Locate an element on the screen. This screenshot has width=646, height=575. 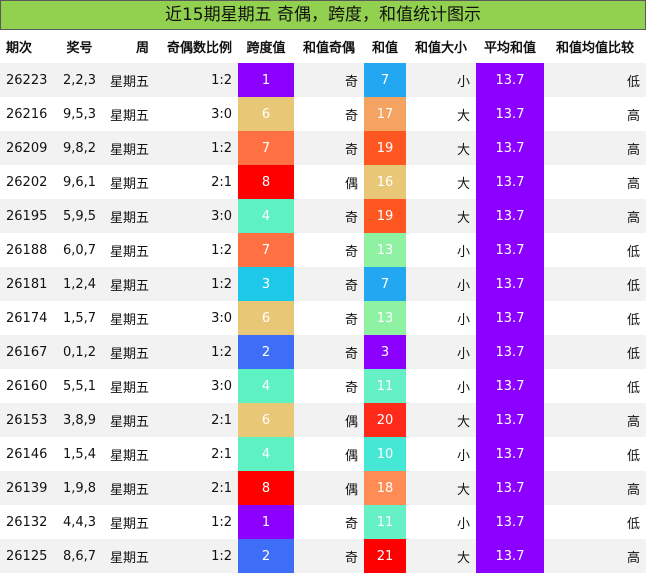
numbers-cell: 9,8,2 is located at coordinates (79, 148).